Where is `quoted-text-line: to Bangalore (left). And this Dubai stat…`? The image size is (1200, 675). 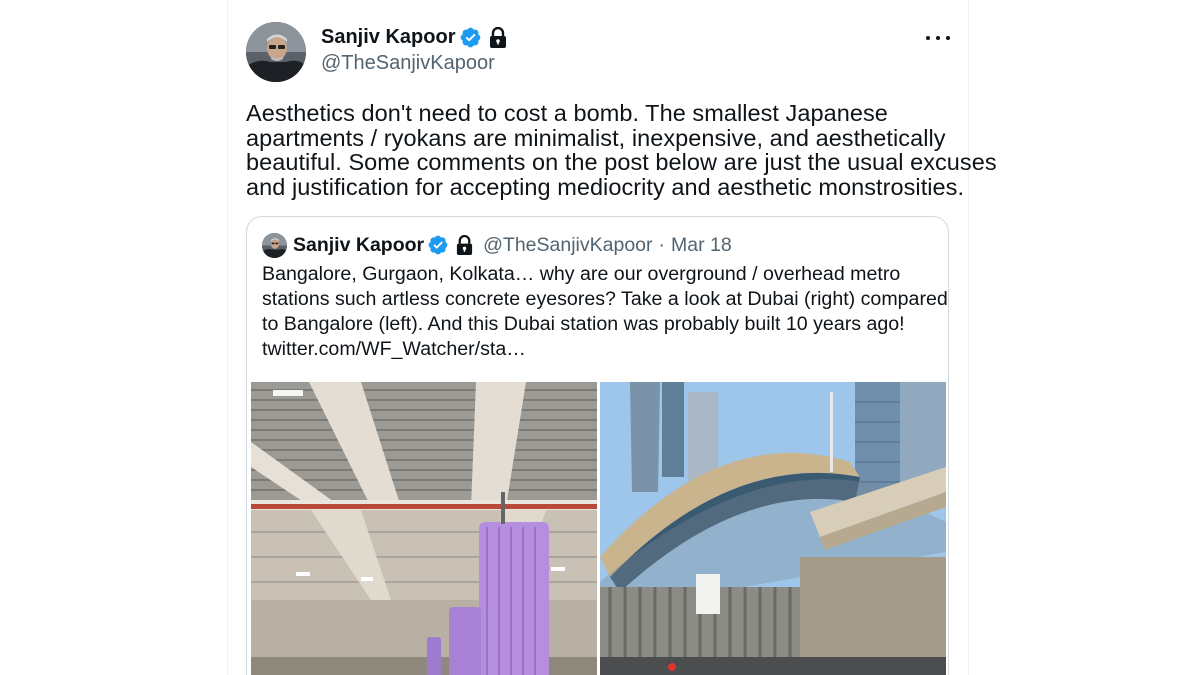 quoted-text-line: to Bangalore (left). And this Dubai stat… is located at coordinates (583, 323).